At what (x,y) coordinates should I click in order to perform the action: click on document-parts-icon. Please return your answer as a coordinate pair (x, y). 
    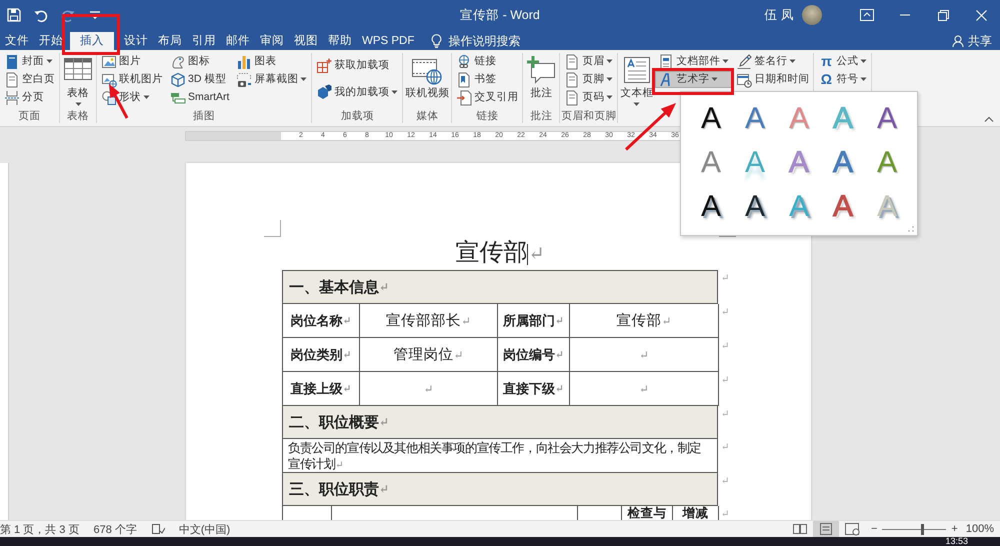
    Looking at the image, I should click on (666, 62).